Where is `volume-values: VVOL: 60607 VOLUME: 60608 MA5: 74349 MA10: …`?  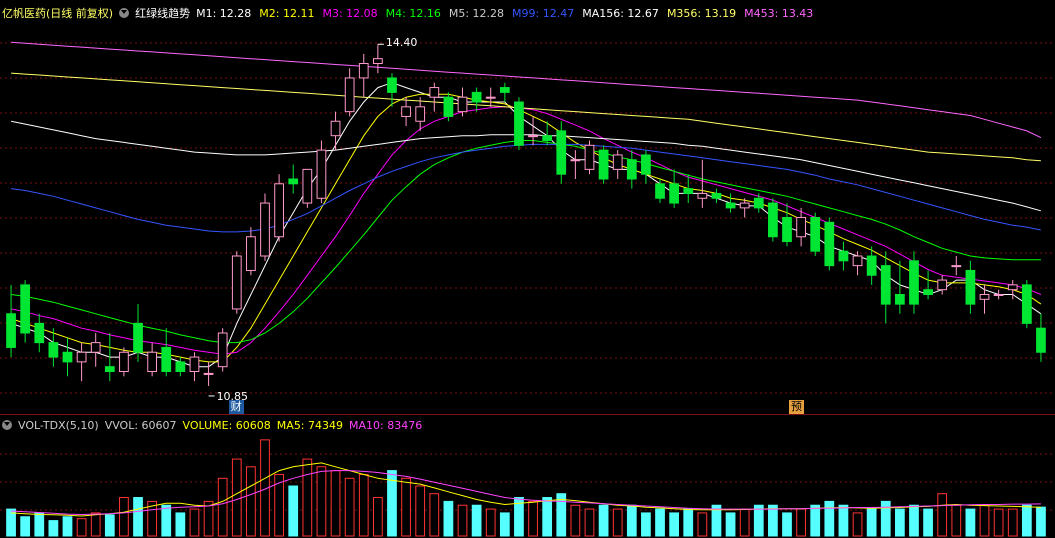
volume-values: VVOL: 60607 VOLUME: 60608 MA5: 74349 MA10: … is located at coordinates (264, 425).